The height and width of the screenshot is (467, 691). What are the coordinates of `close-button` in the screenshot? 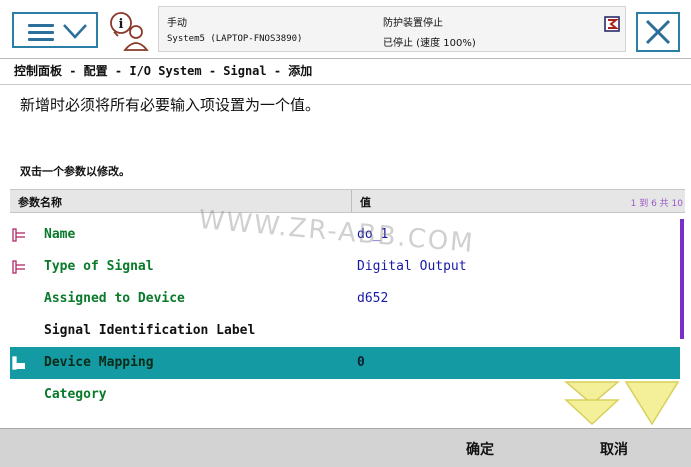 It's located at (658, 32).